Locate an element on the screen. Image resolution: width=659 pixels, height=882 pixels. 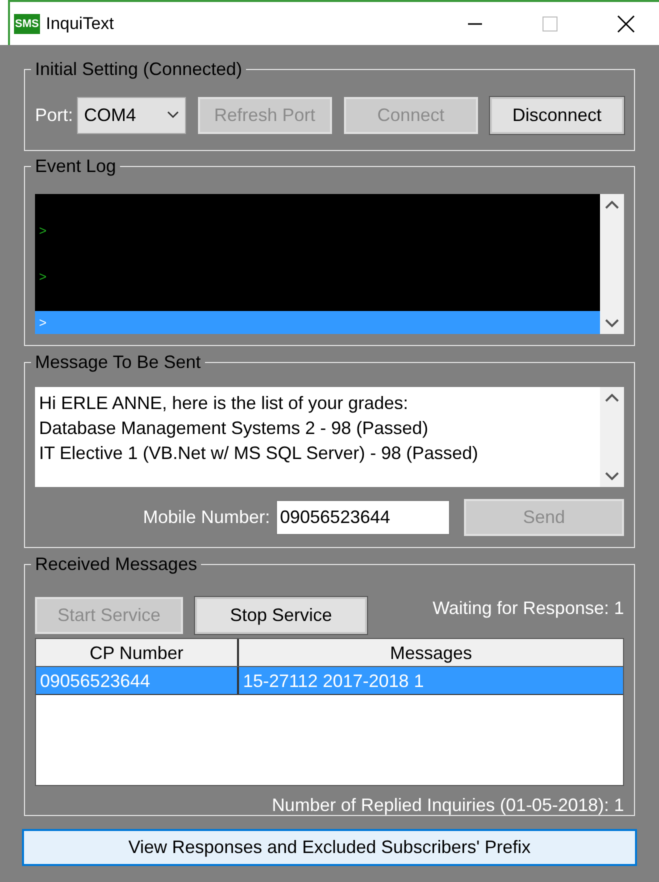
waiting-status: Waiting for Response: 1 is located at coordinates (528, 608).